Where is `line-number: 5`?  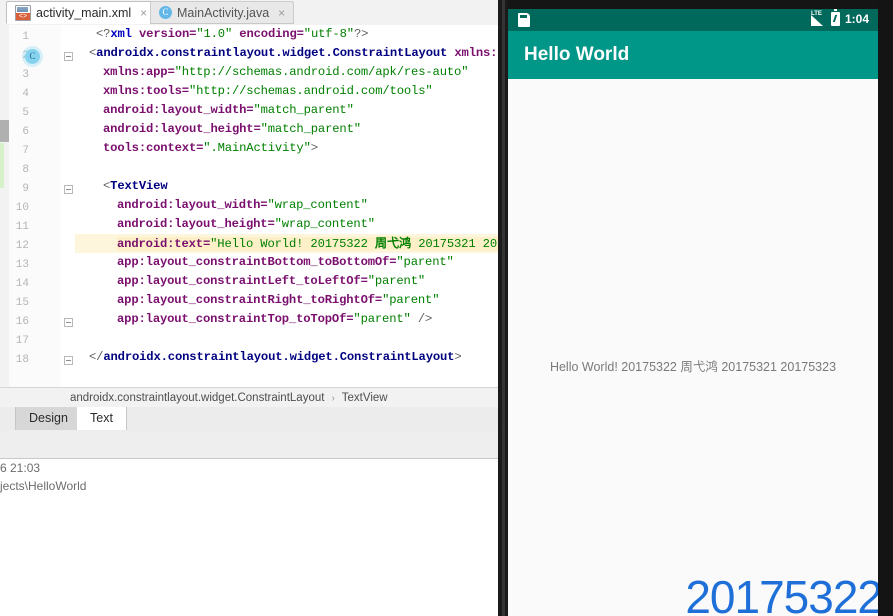
line-number: 5 is located at coordinates (25, 113).